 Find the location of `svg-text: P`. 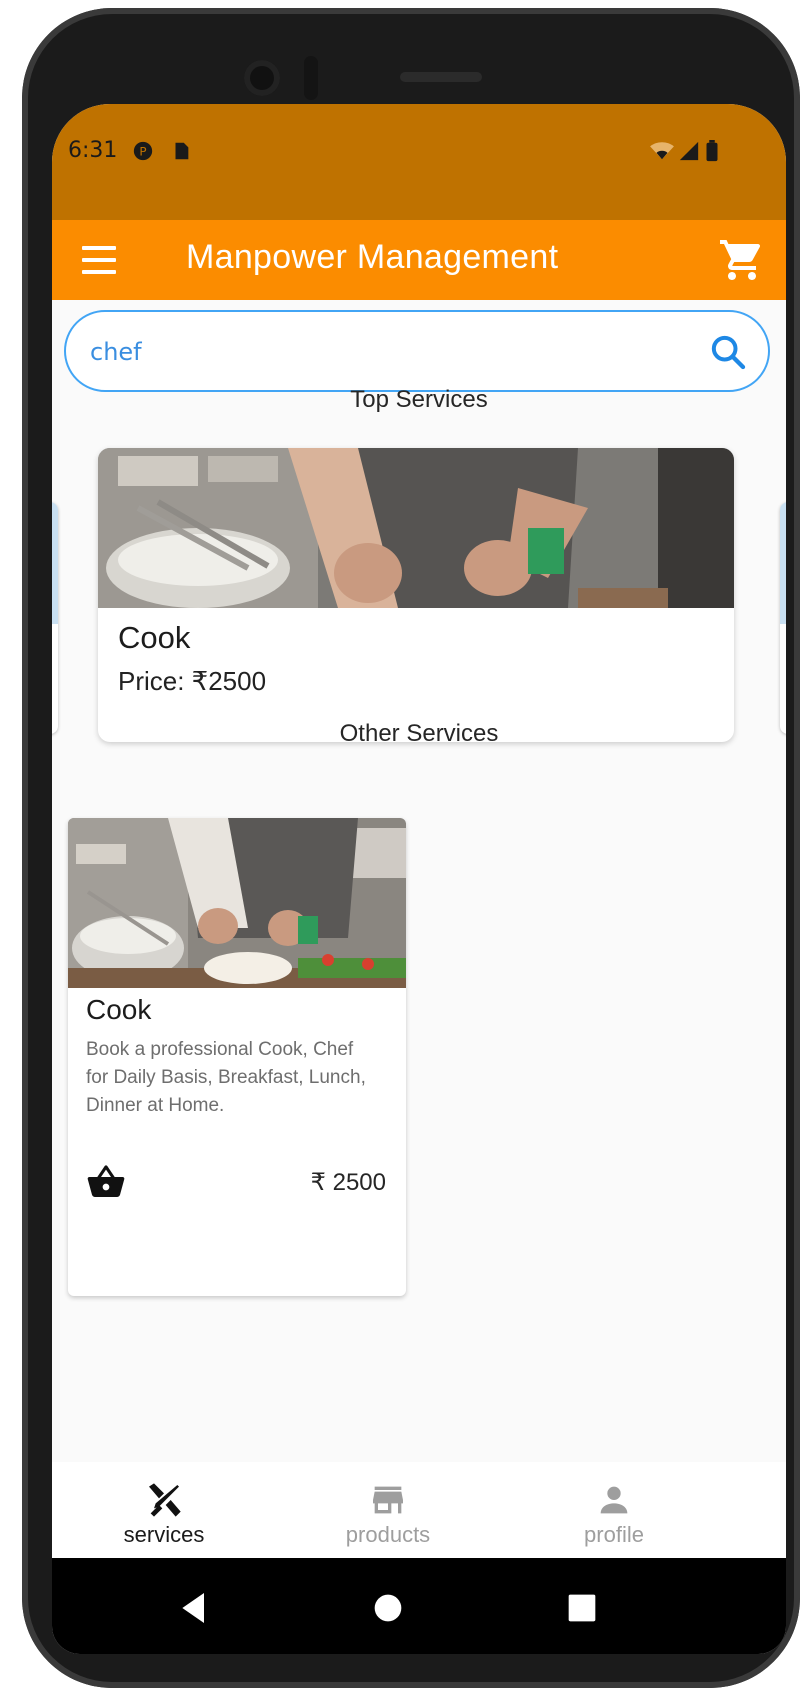

svg-text: P is located at coordinates (142, 152).